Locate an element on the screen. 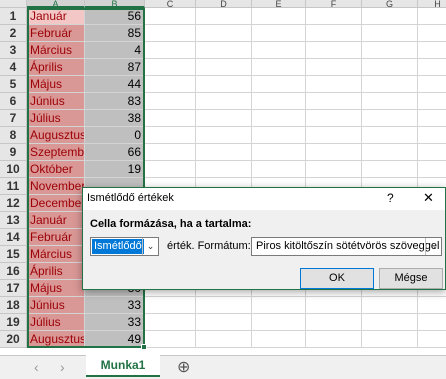  row-header: 5 is located at coordinates (13, 84).